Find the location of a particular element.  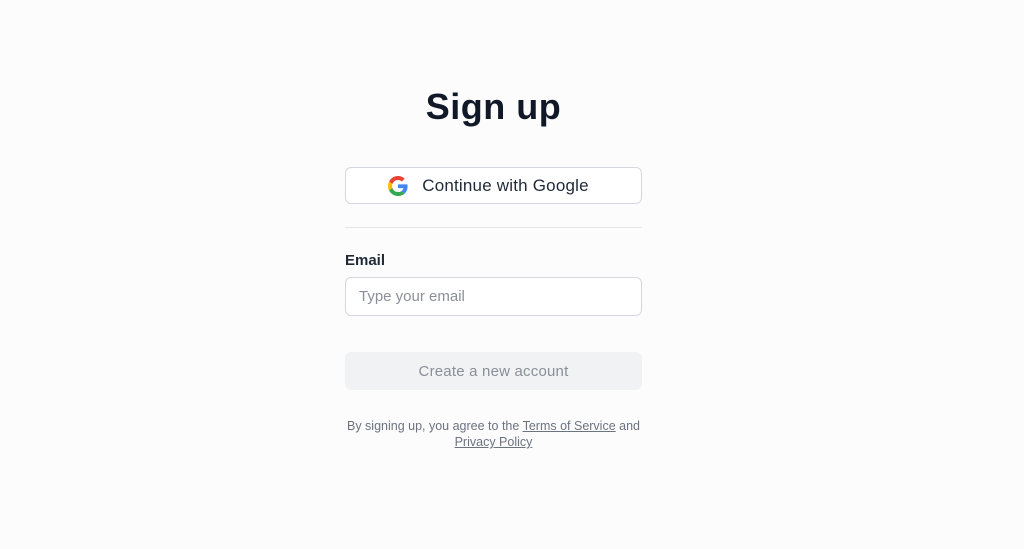

email-field is located at coordinates (493, 296).